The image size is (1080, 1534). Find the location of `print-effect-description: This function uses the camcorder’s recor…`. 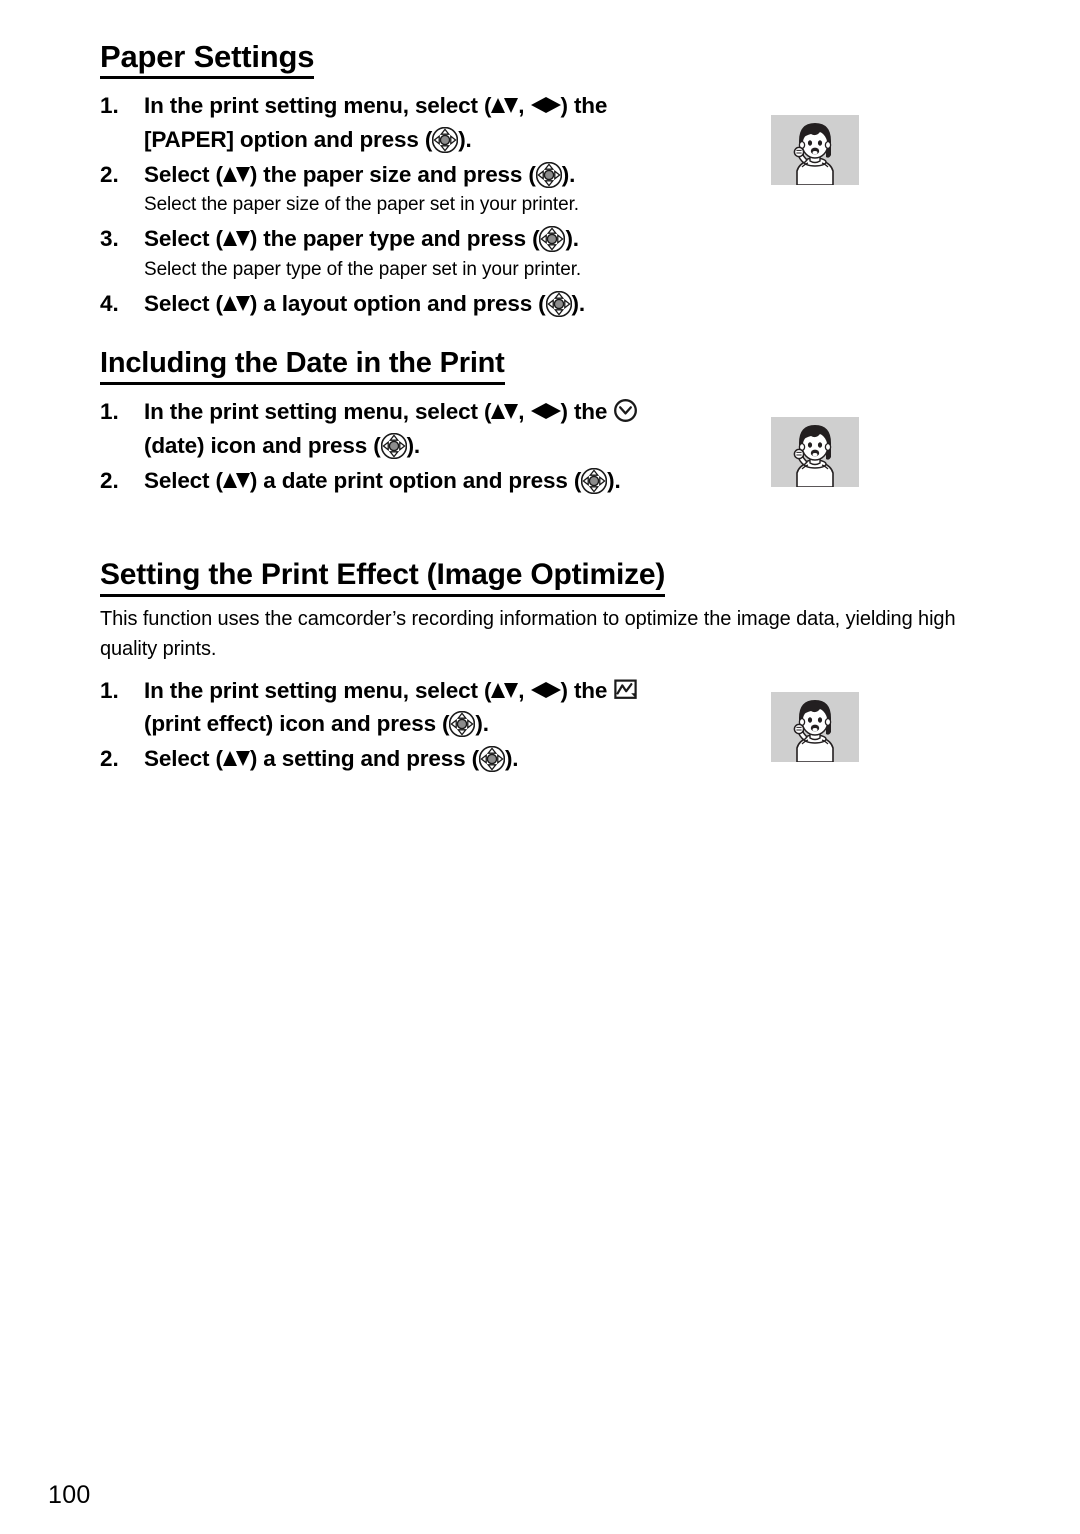

print-effect-description: This function uses the camcorder’s recor… is located at coordinates (528, 634).